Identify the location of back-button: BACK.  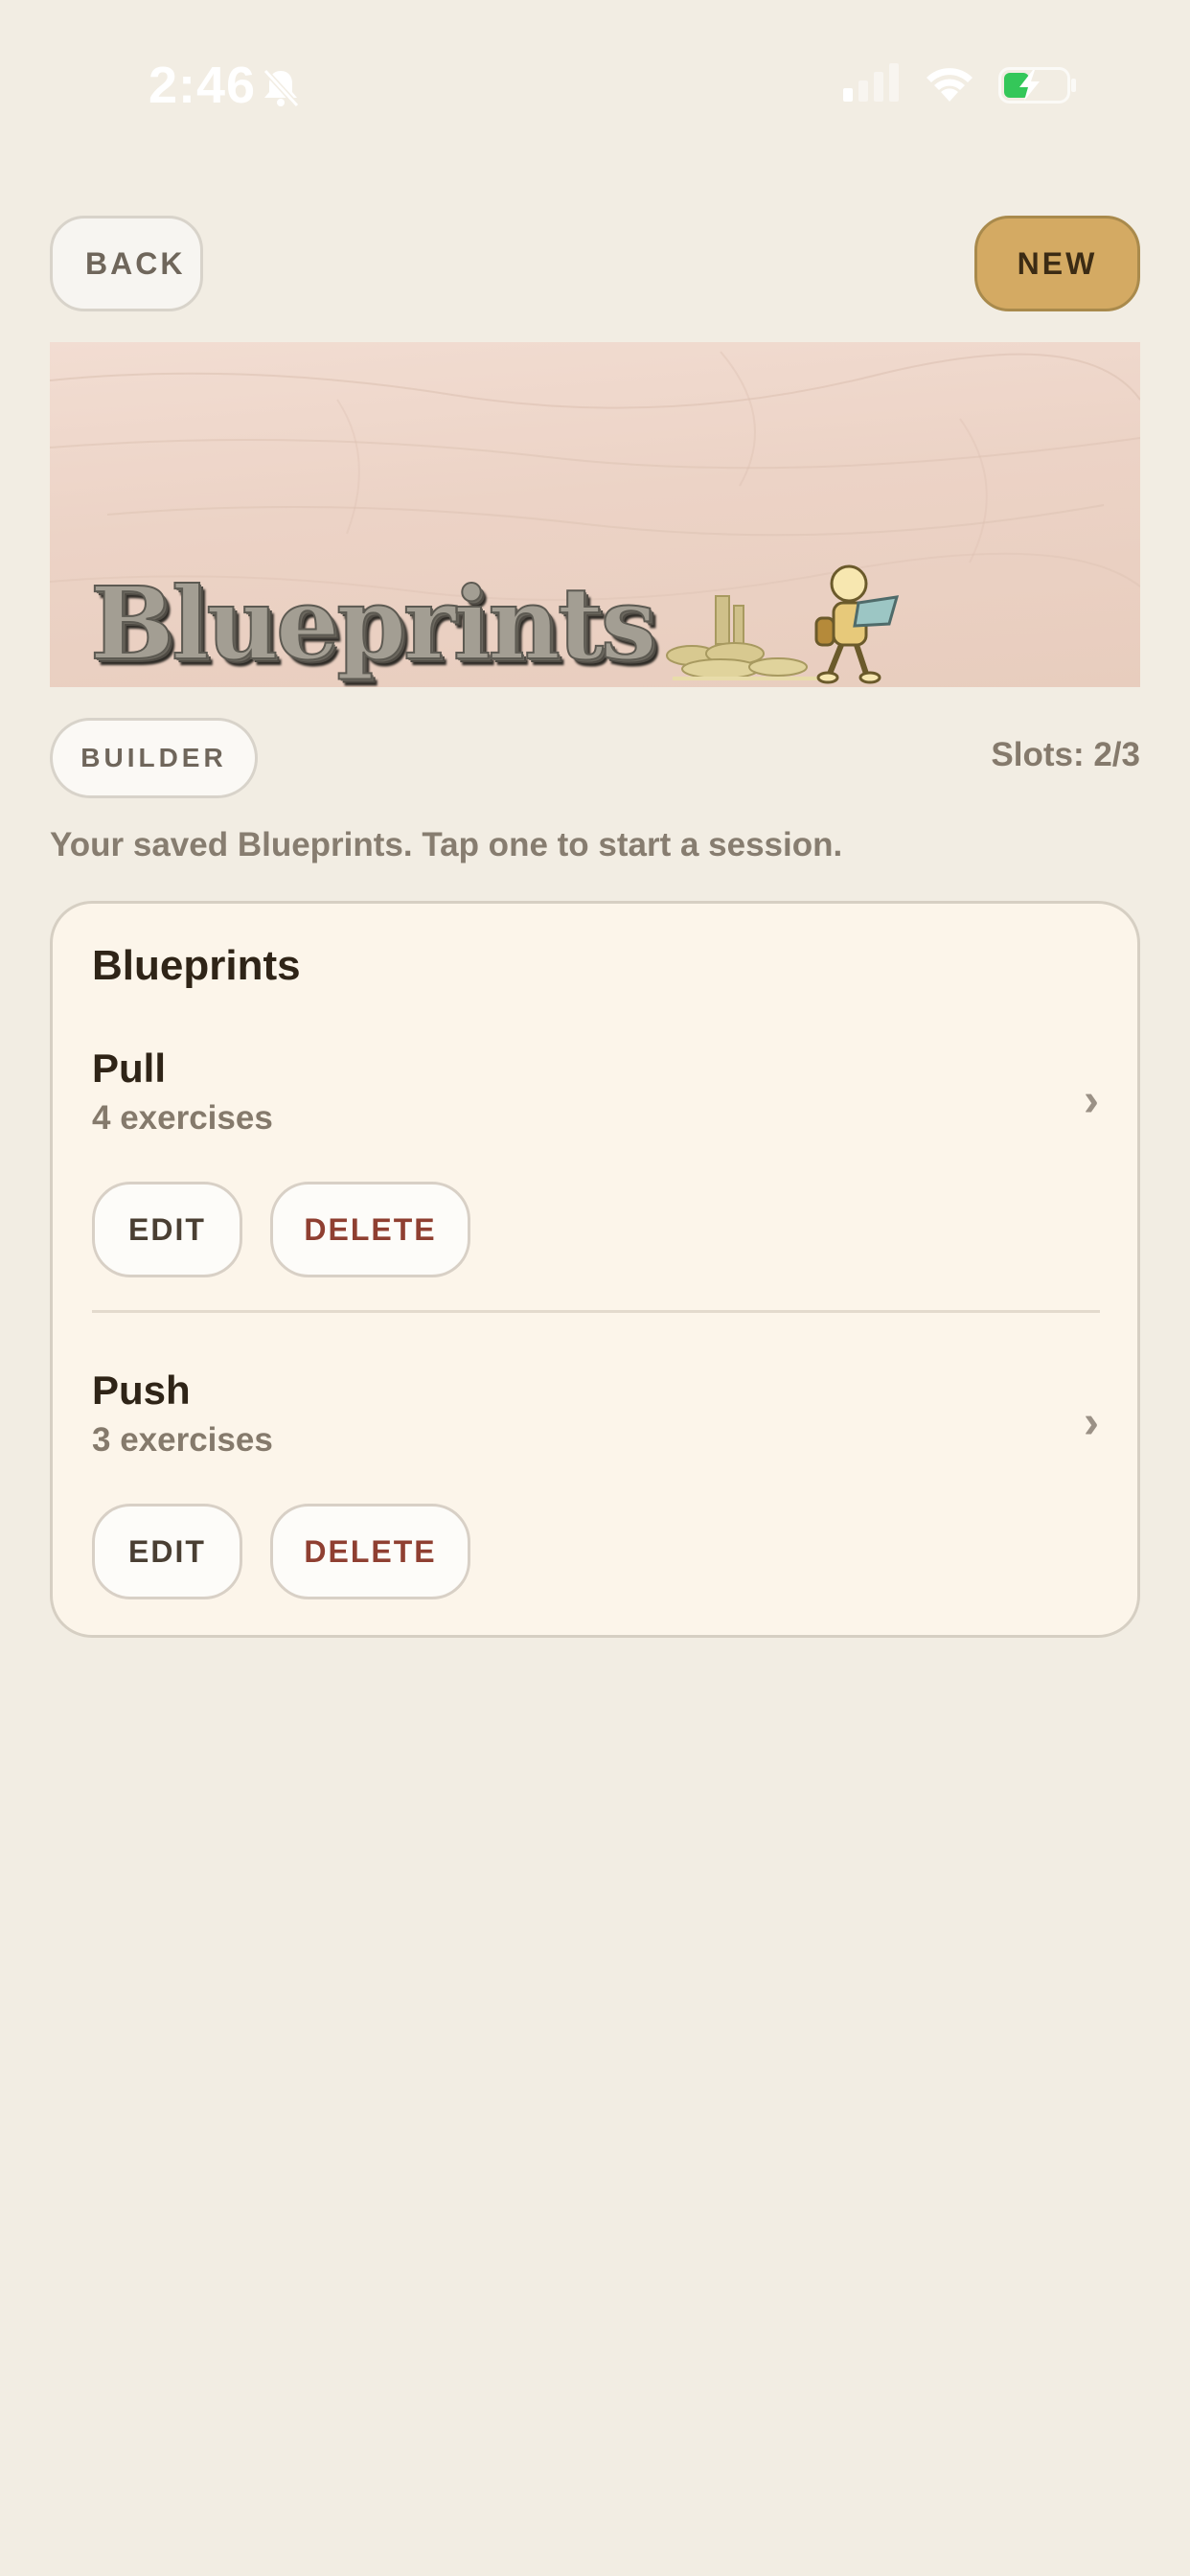
(127, 263).